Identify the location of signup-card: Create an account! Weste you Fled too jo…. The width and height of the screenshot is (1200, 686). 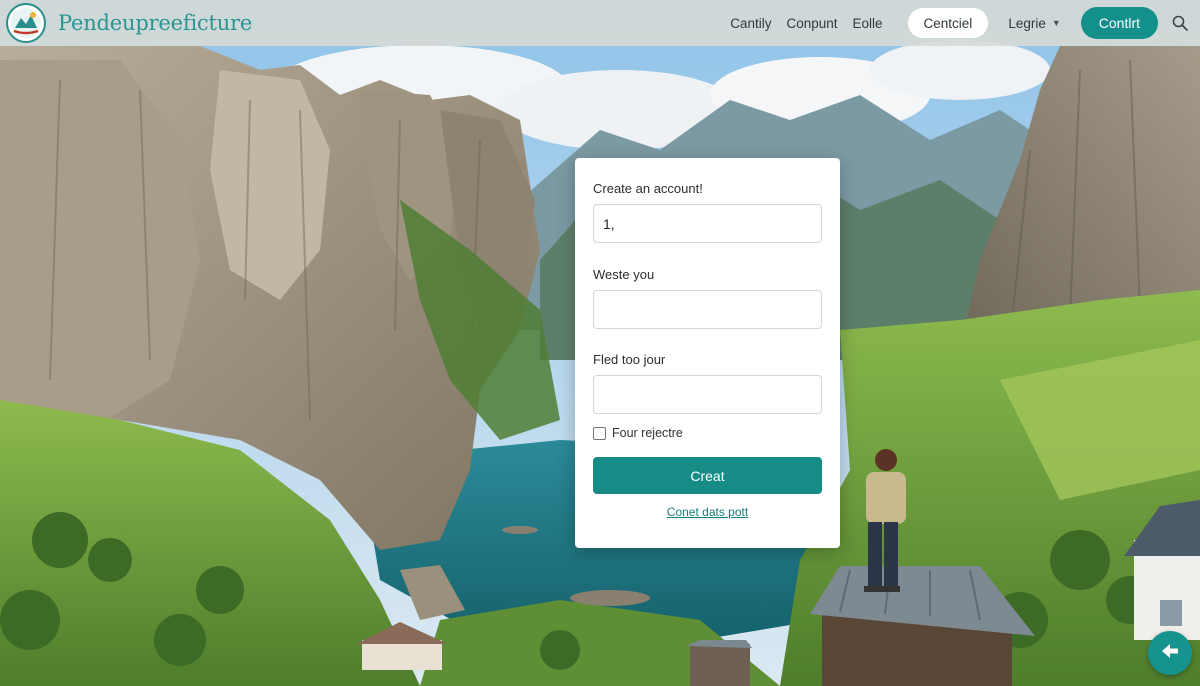
(707, 353).